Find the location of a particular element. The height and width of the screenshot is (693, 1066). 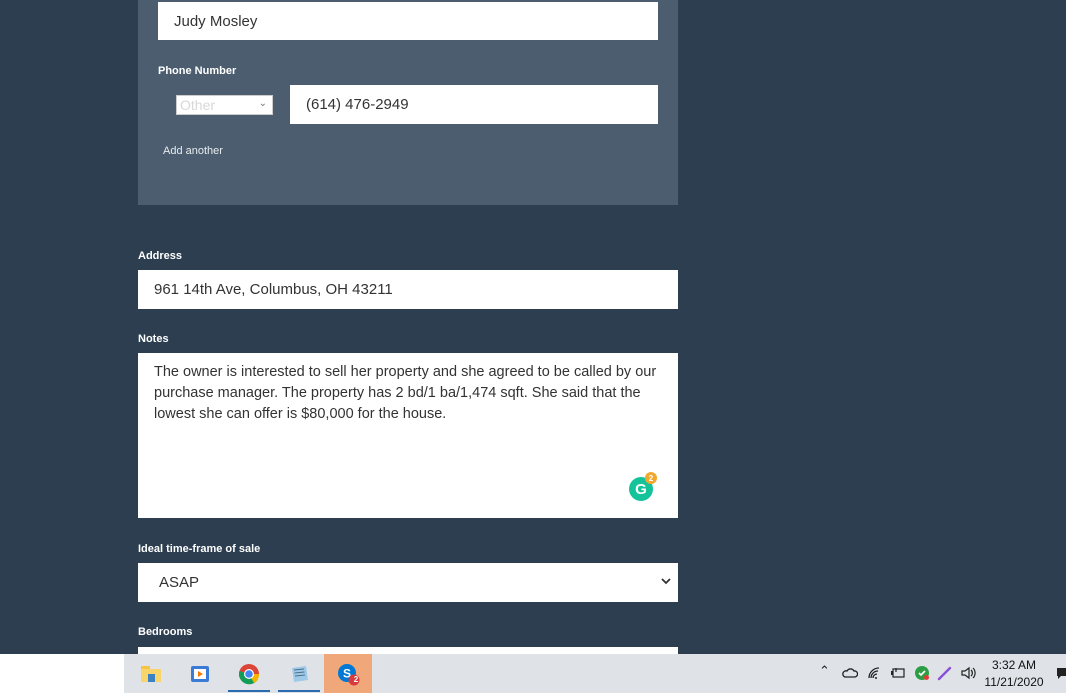

clock-date: 11/21/2020 is located at coordinates (1014, 682).